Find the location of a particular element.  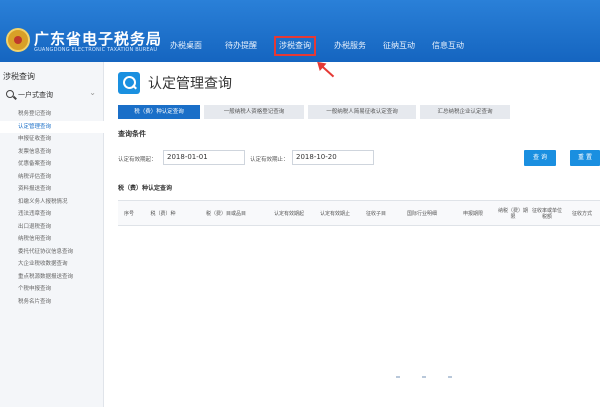

query-button: 查 询 is located at coordinates (540, 158).